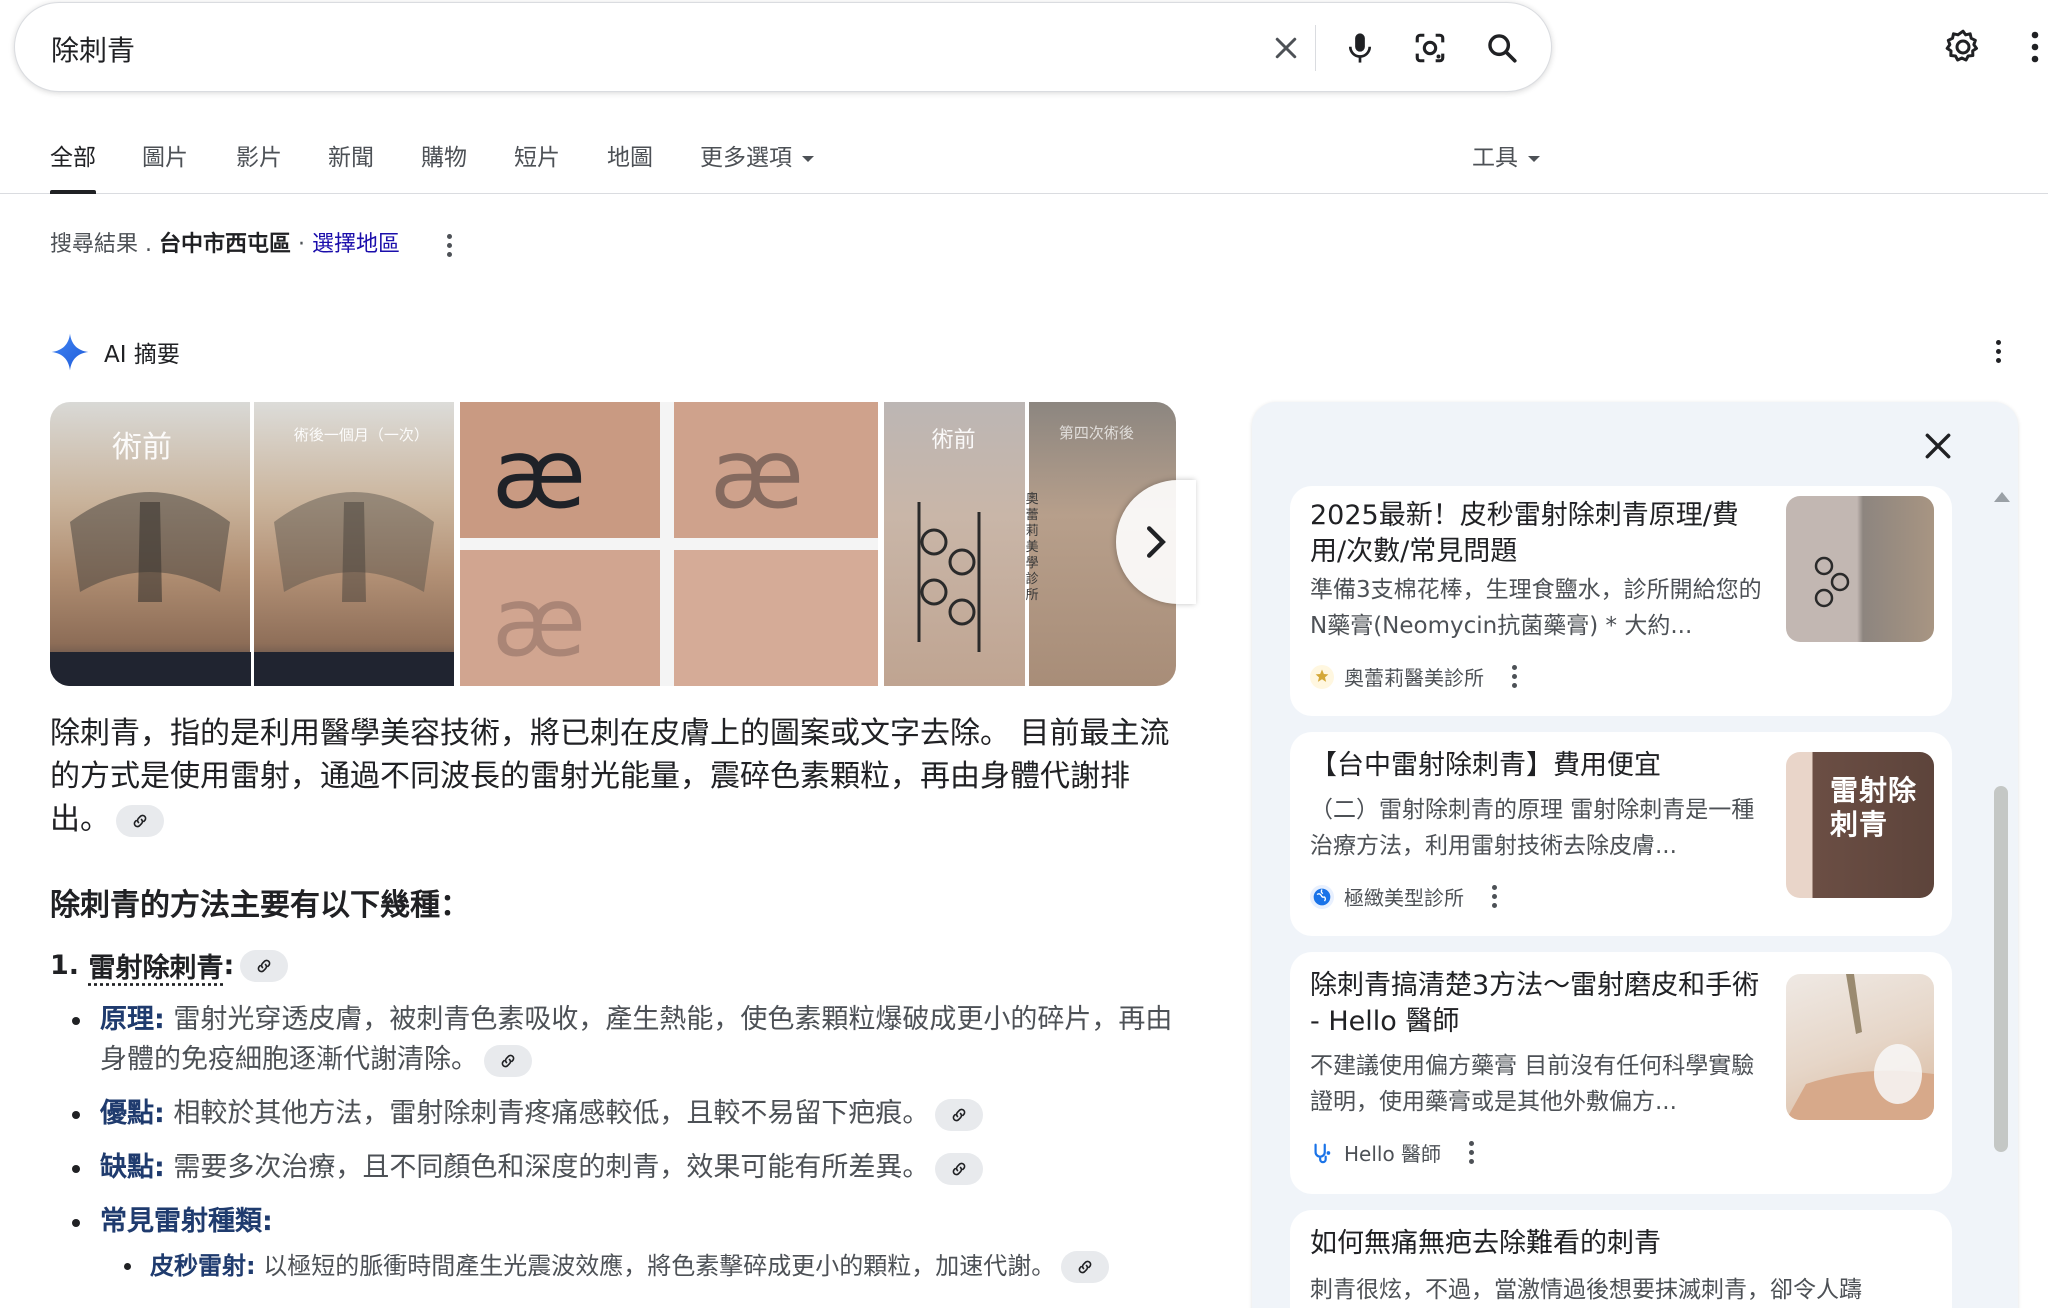 Image resolution: width=2048 pixels, height=1308 pixels. What do you see at coordinates (1315, 48) in the screenshot?
I see `search-divider` at bounding box center [1315, 48].